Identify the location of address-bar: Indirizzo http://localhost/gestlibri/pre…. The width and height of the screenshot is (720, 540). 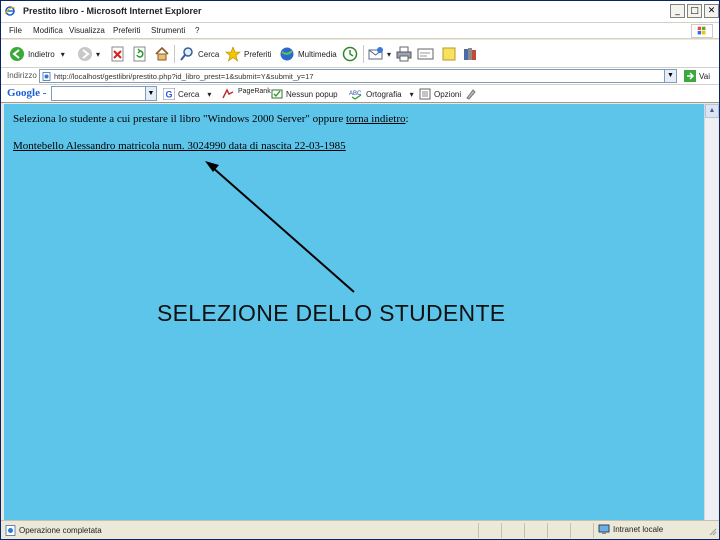
(360, 76).